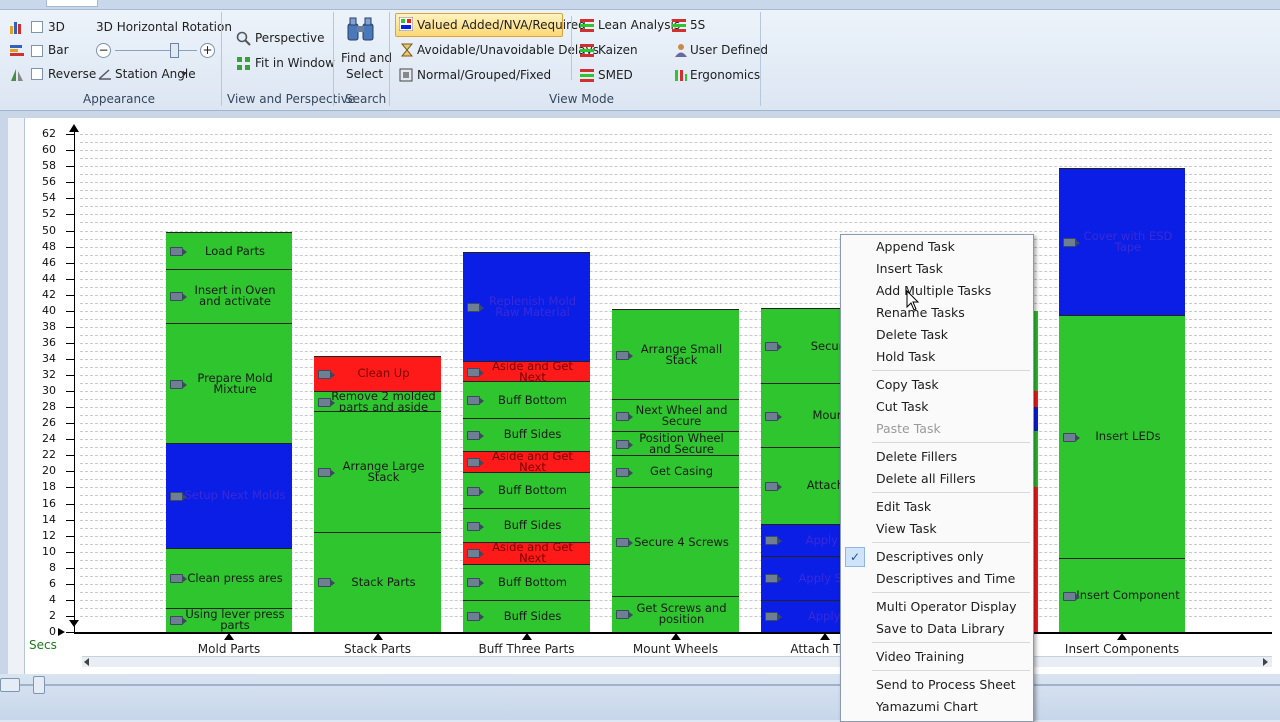 The width and height of the screenshot is (1280, 722). What do you see at coordinates (937, 657) in the screenshot?
I see `menu-item-video-training: Video Training` at bounding box center [937, 657].